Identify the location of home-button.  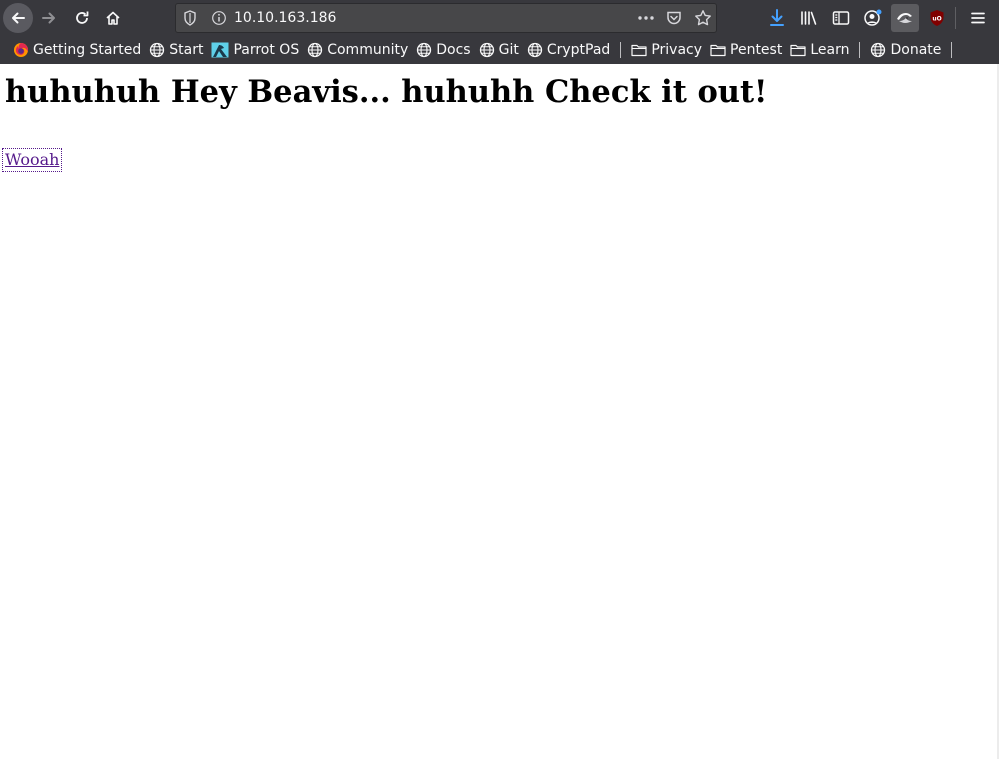
(113, 18).